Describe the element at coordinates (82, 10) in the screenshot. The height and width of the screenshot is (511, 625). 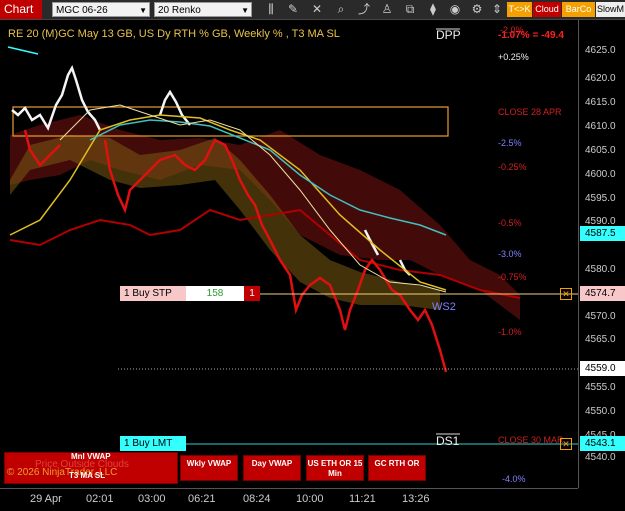
I see `instrument-value: MGC 06-26` at that location.